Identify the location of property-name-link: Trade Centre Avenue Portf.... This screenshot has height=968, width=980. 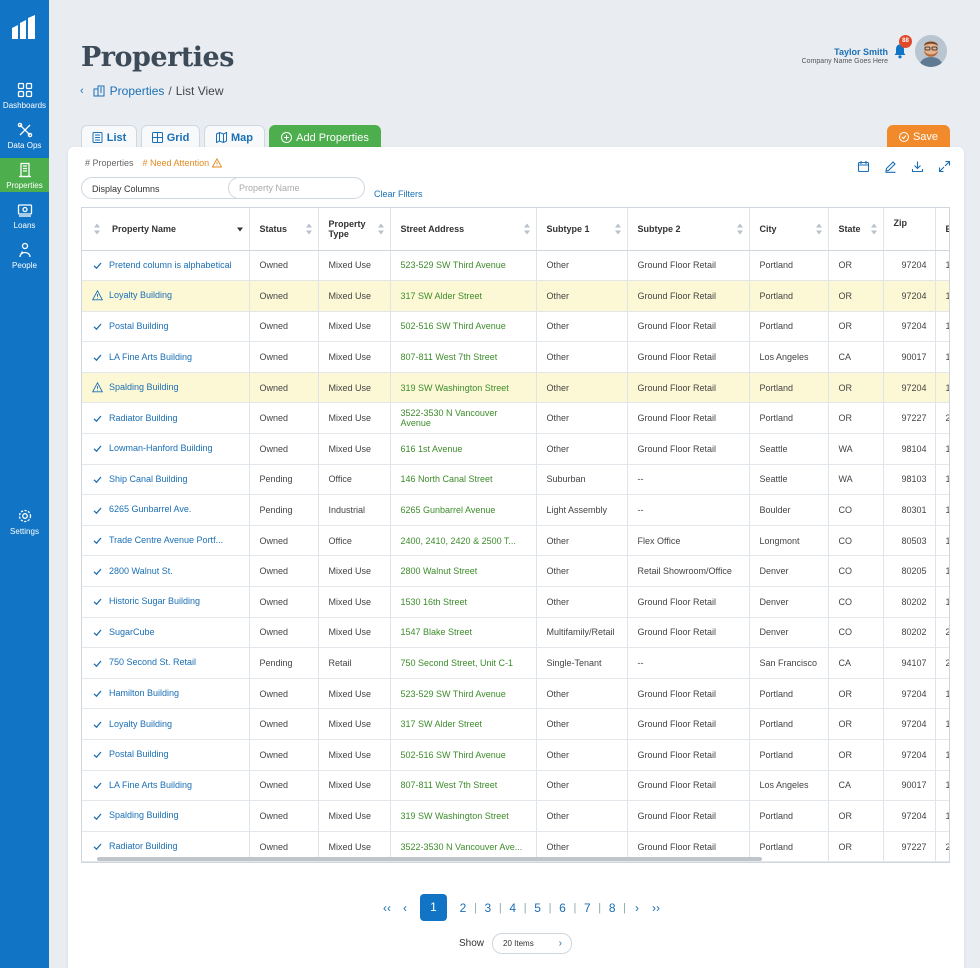
(166, 540).